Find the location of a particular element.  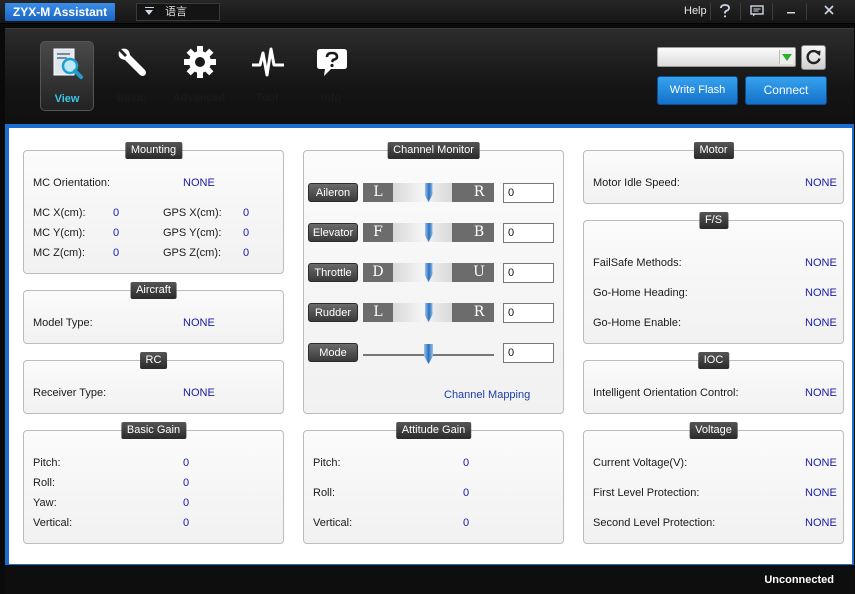

mc-orientation-value: NONE is located at coordinates (199, 183).